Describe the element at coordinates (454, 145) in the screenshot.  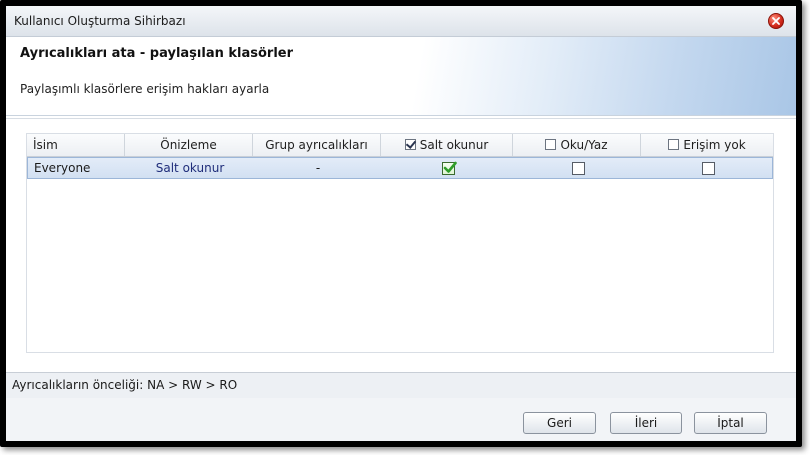
I see `column-label-readonly: Salt okunur` at that location.